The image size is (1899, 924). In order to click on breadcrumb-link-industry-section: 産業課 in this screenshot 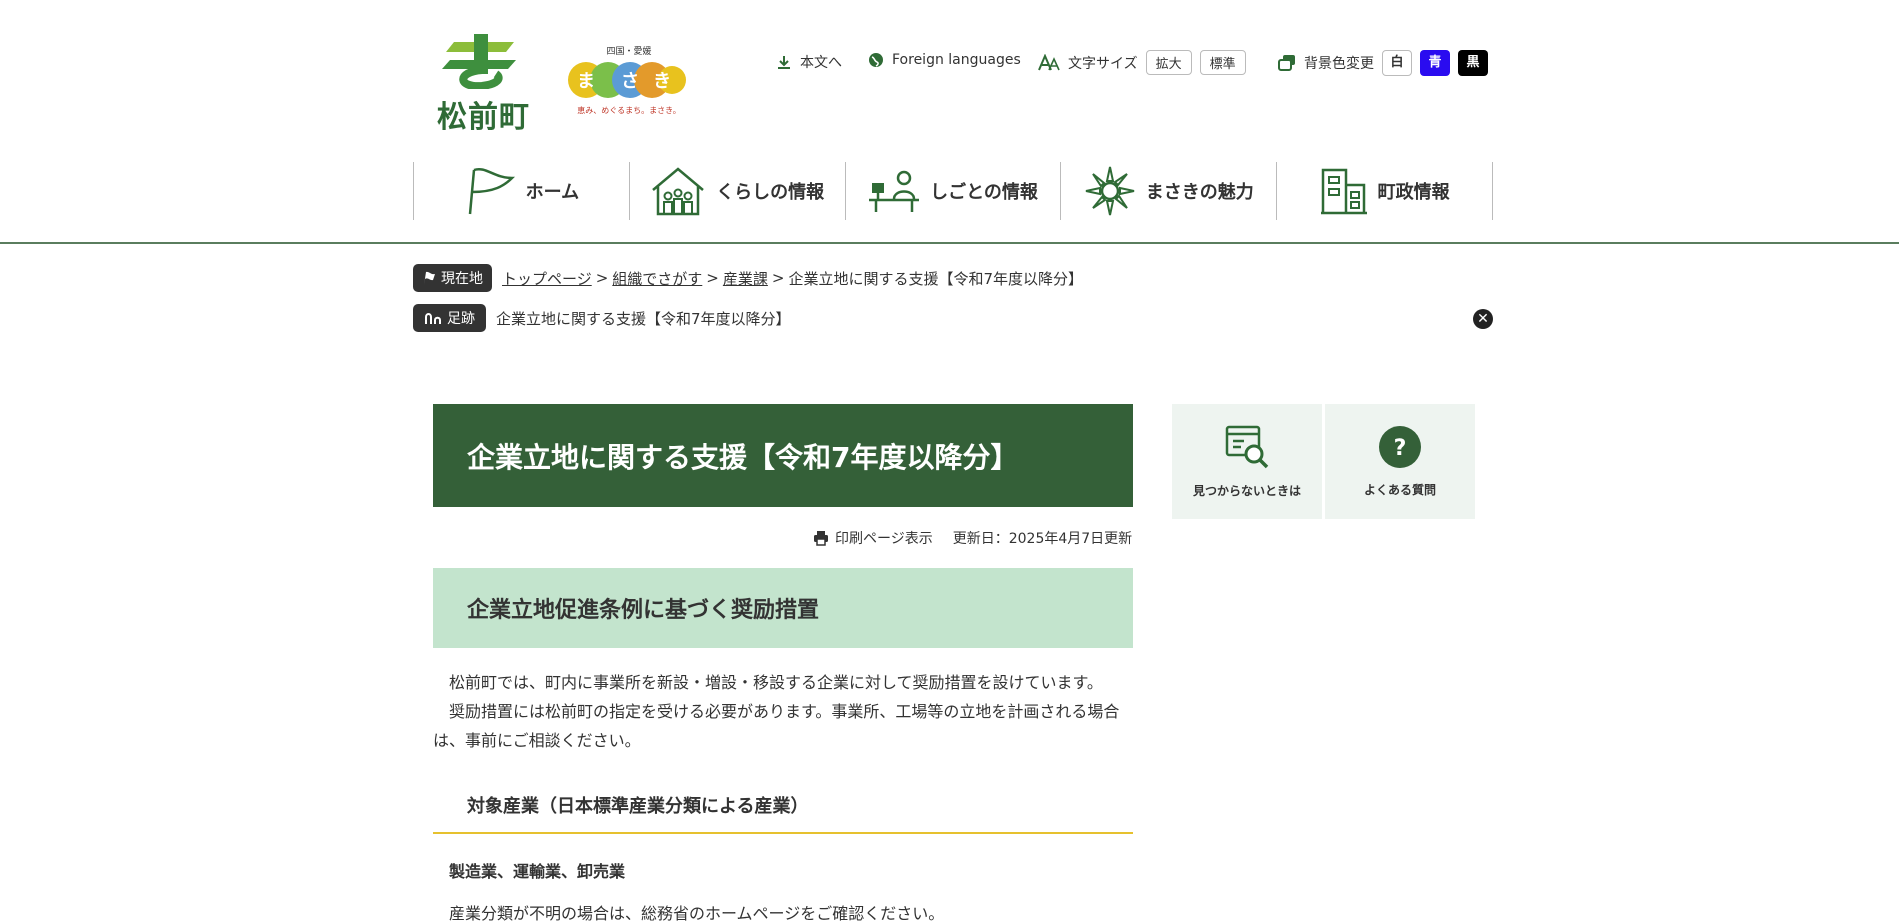, I will do `click(745, 278)`.